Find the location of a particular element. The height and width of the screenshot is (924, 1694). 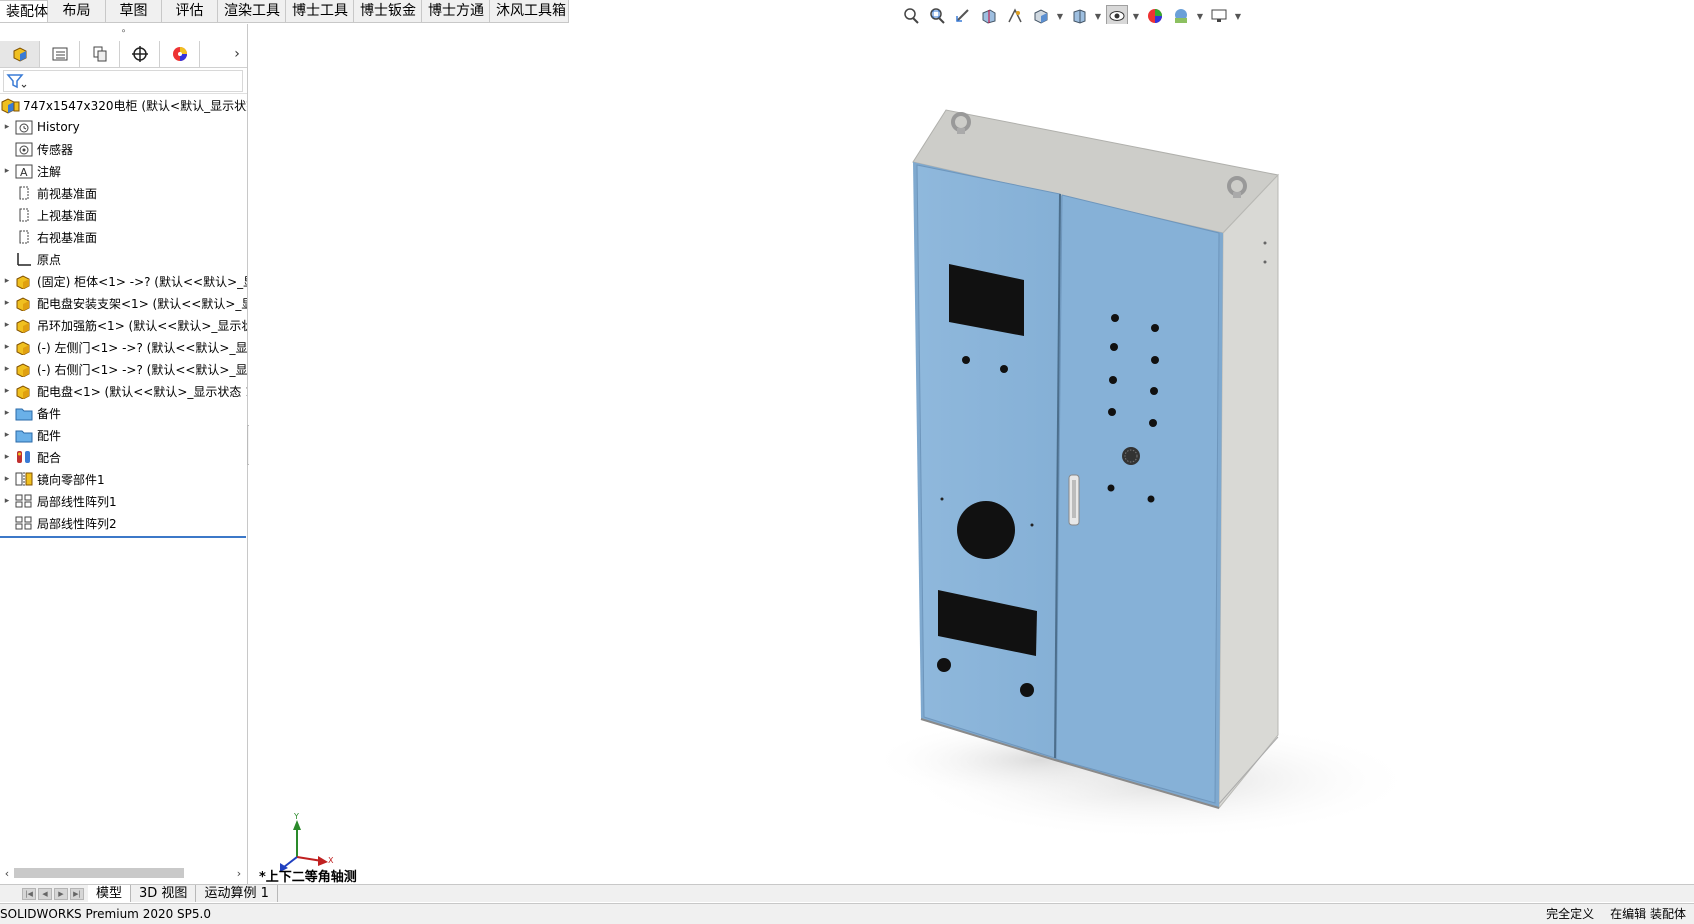

tree-item: 局部线性阵列2 is located at coordinates (123, 523).